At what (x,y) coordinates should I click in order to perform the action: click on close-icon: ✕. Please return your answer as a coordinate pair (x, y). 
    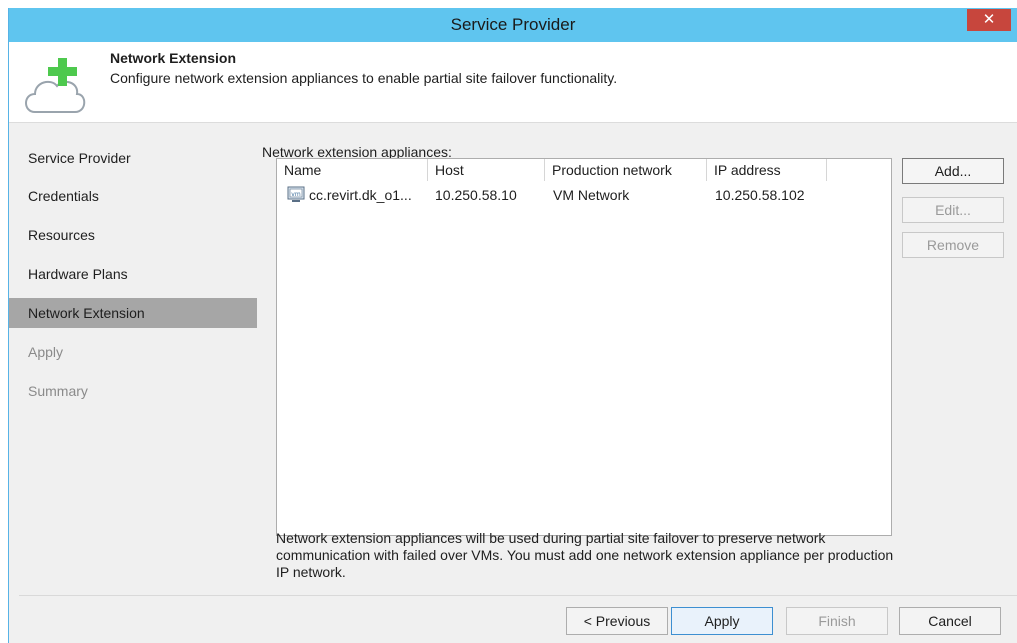
    Looking at the image, I should click on (989, 19).